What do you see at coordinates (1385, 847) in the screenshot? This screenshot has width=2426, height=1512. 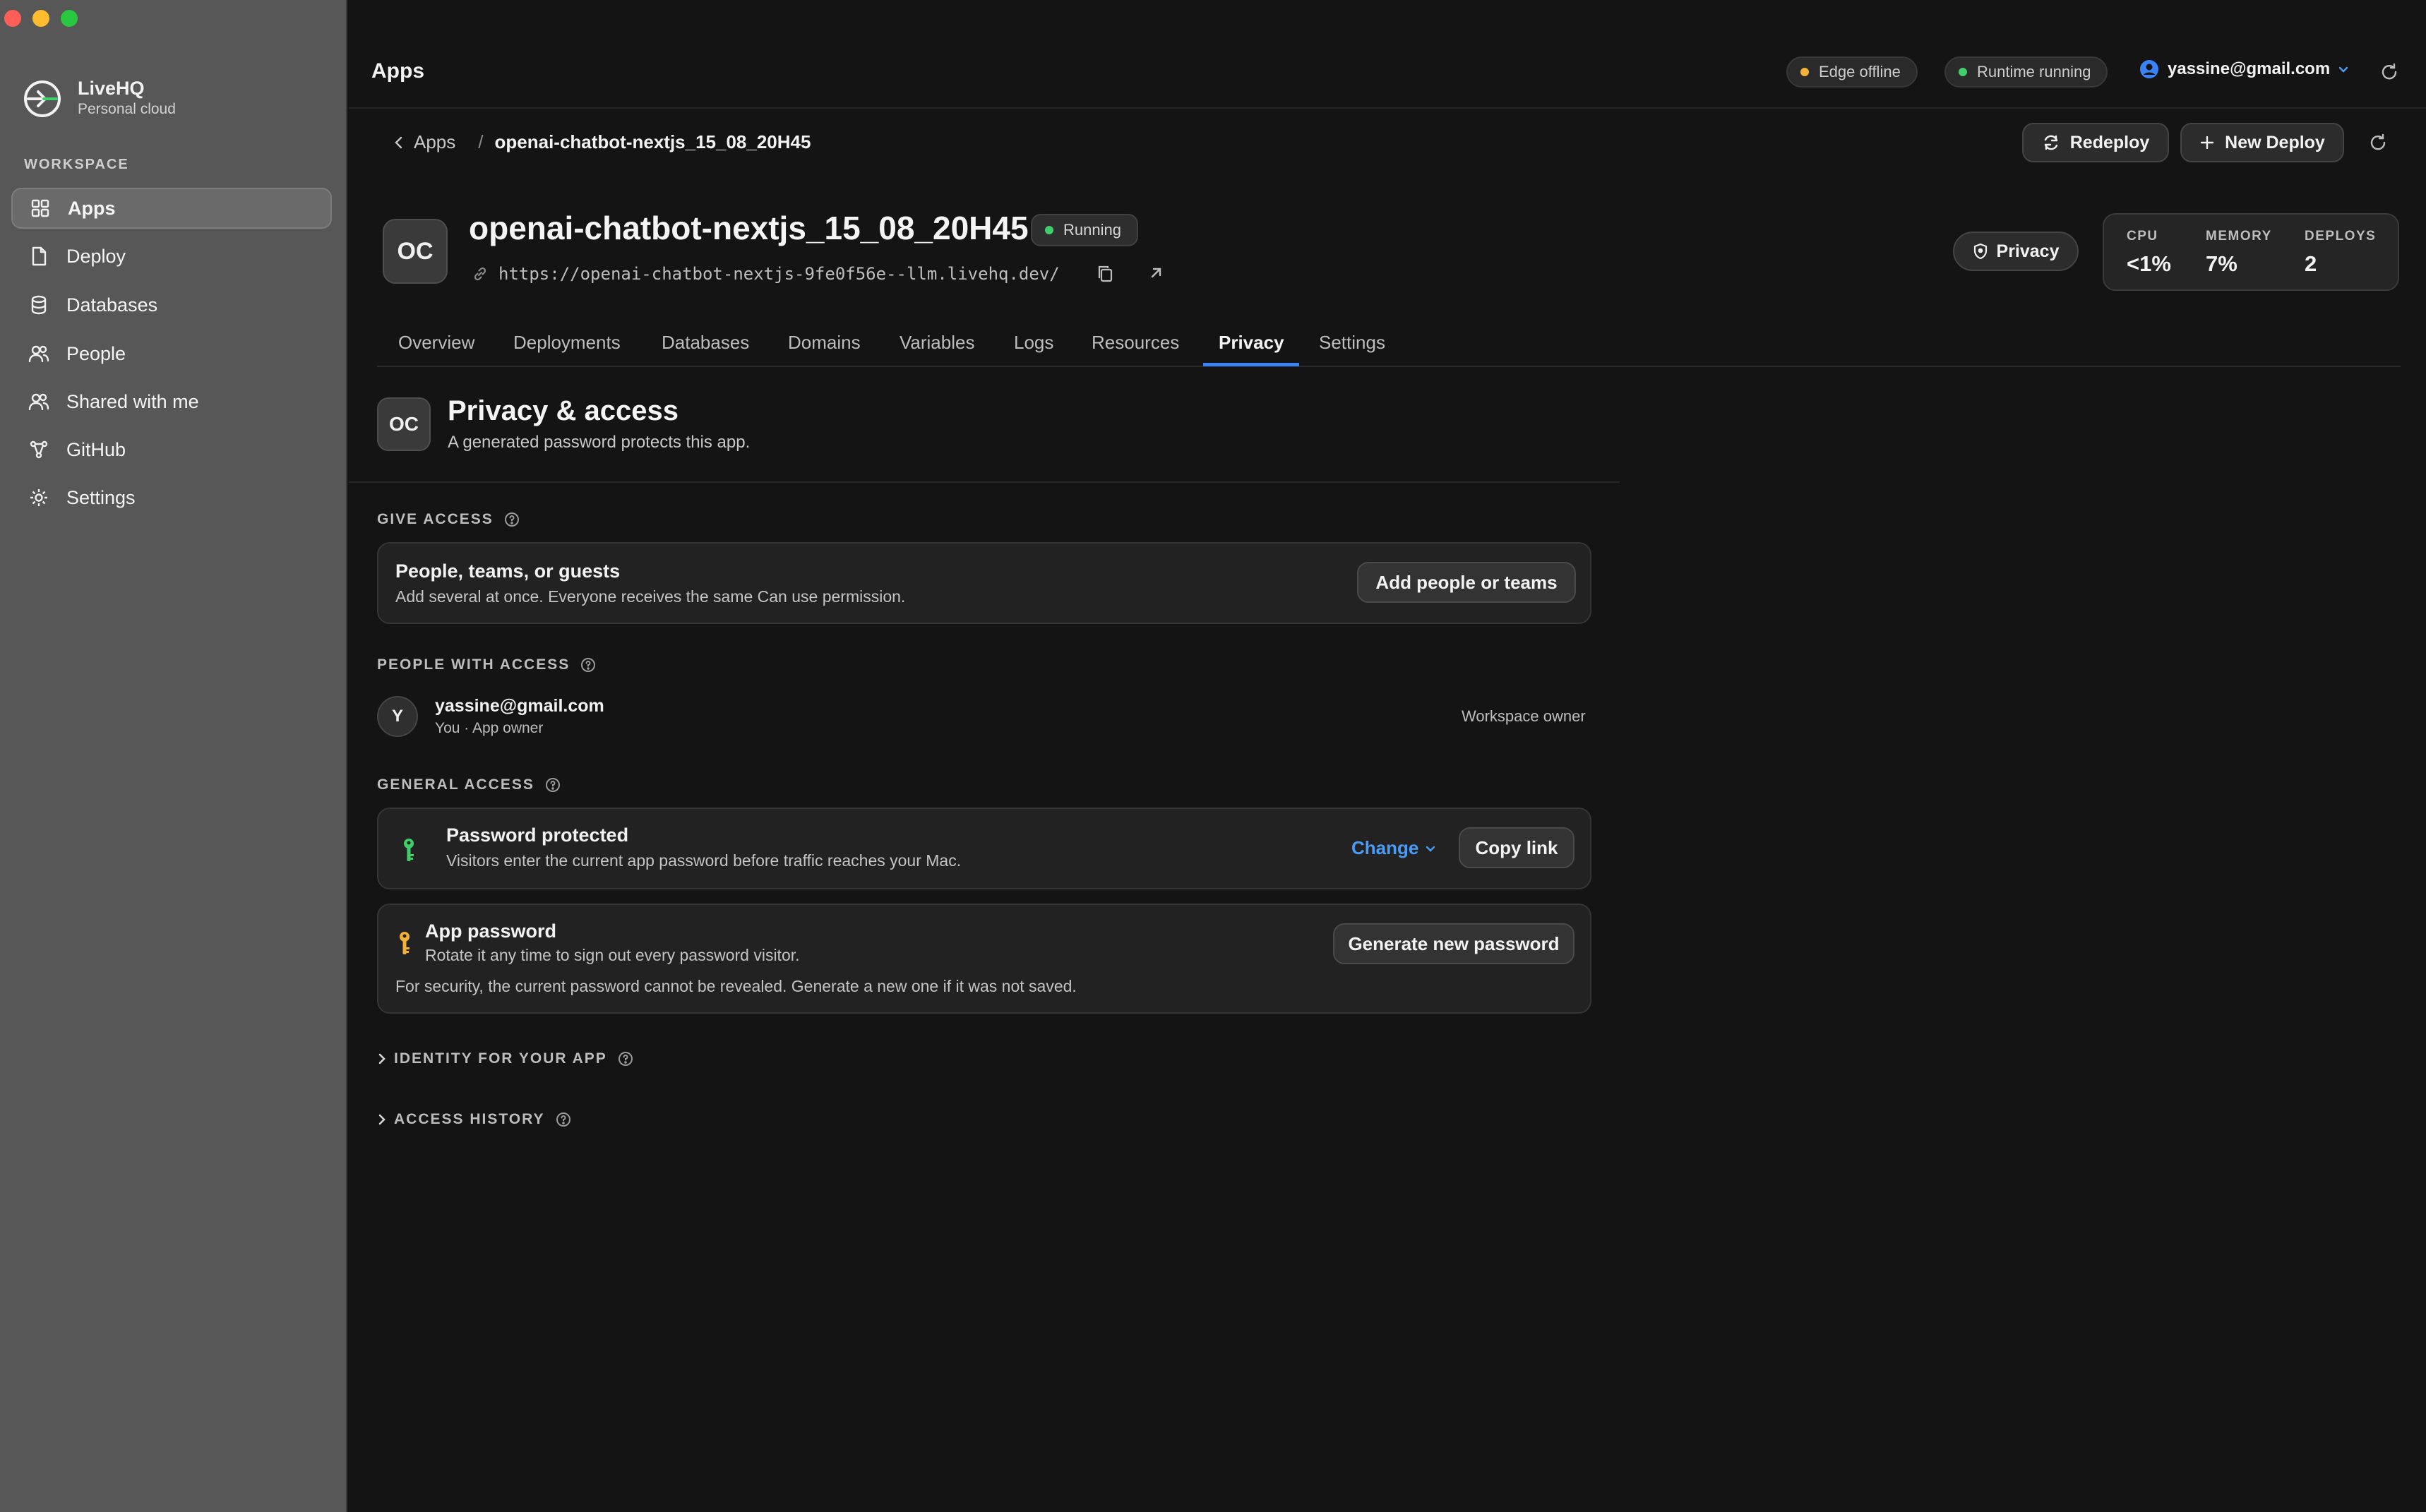 I see `change-access-label: Change` at bounding box center [1385, 847].